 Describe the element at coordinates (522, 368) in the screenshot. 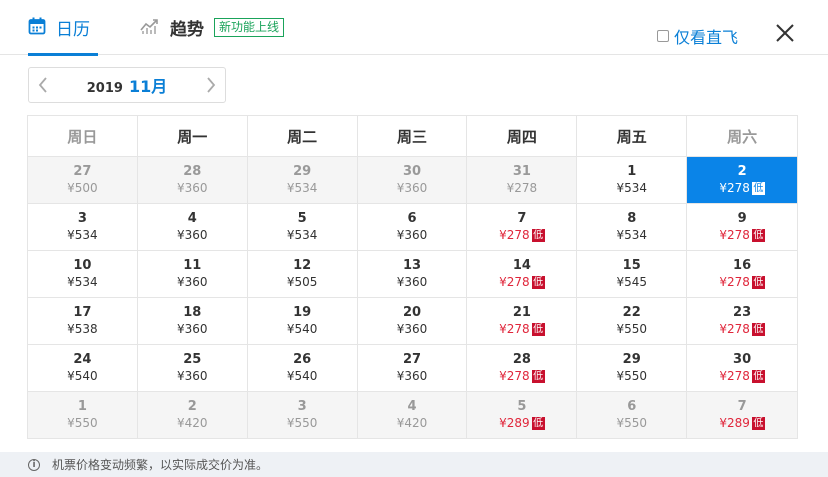

I see `calendar-day-cell: 28 ¥278 低` at that location.